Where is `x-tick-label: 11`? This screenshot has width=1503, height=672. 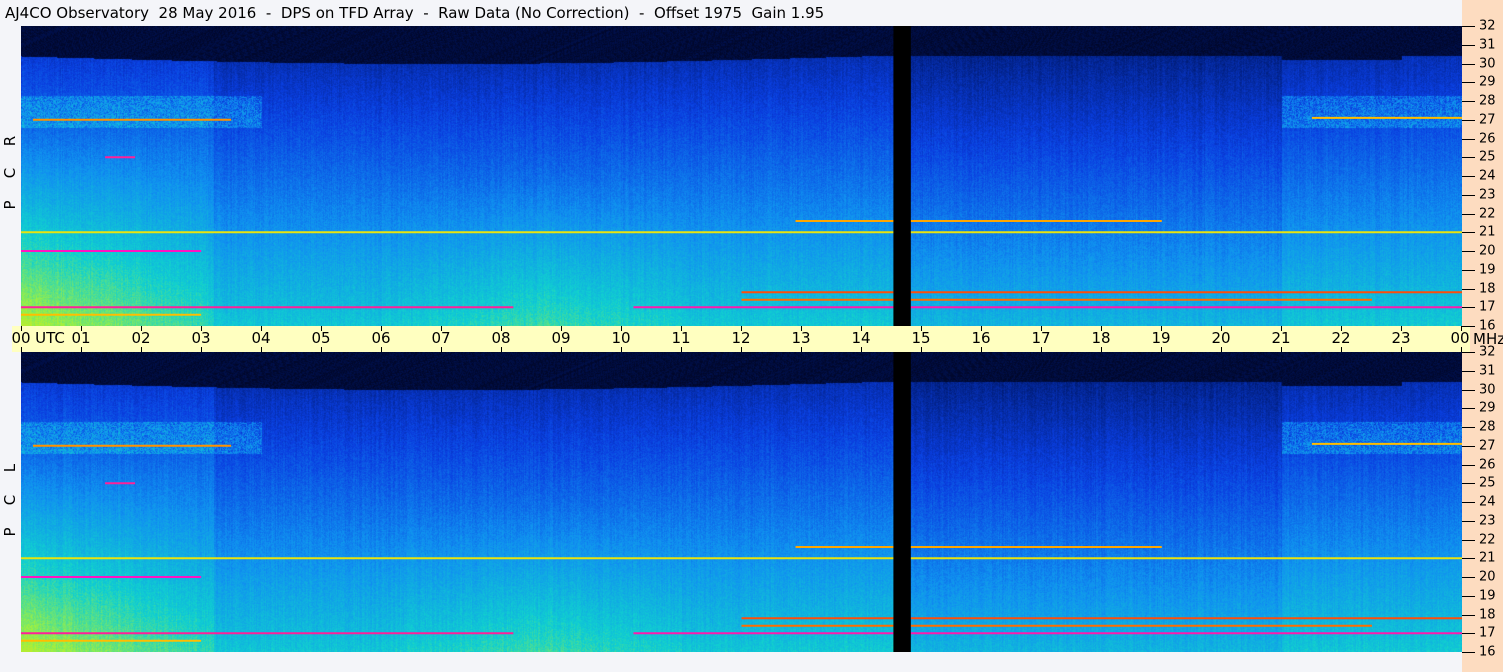
x-tick-label: 11 is located at coordinates (681, 338).